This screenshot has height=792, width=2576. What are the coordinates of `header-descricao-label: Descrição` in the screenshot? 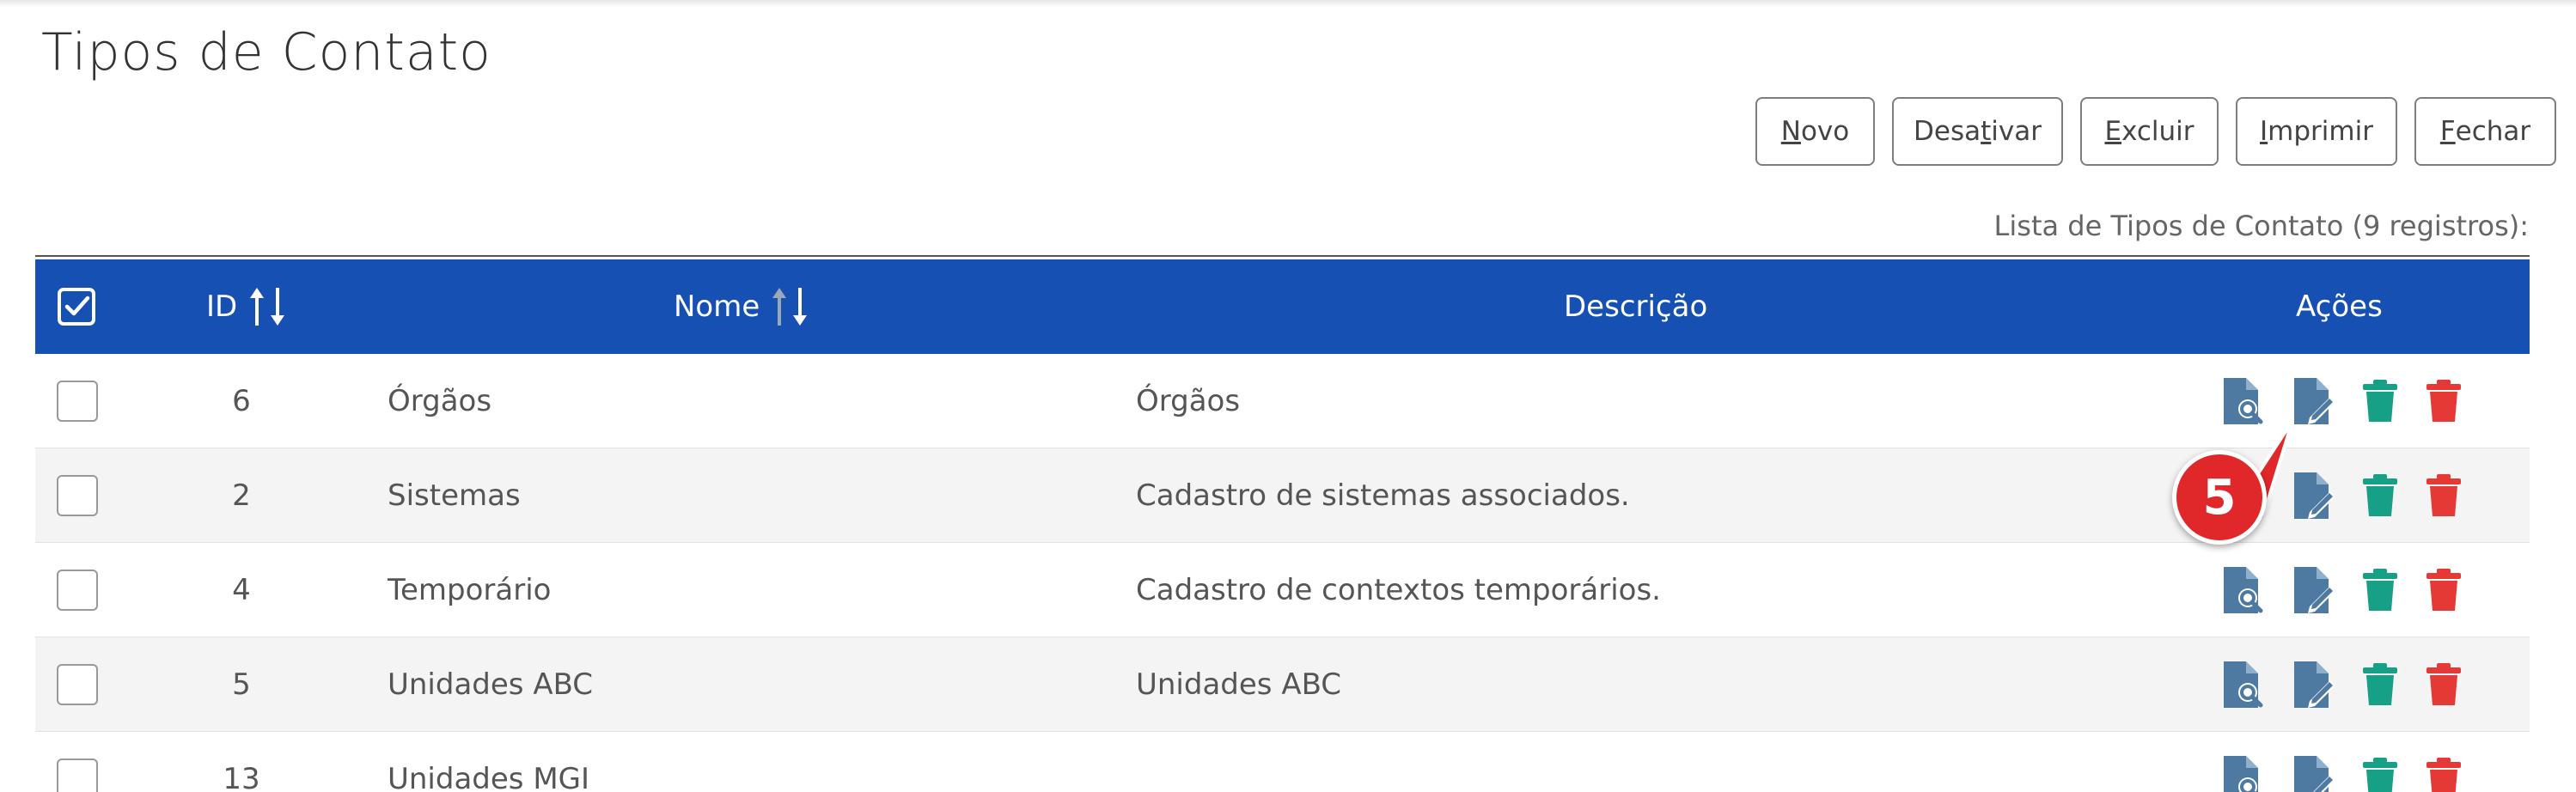 It's located at (1636, 306).